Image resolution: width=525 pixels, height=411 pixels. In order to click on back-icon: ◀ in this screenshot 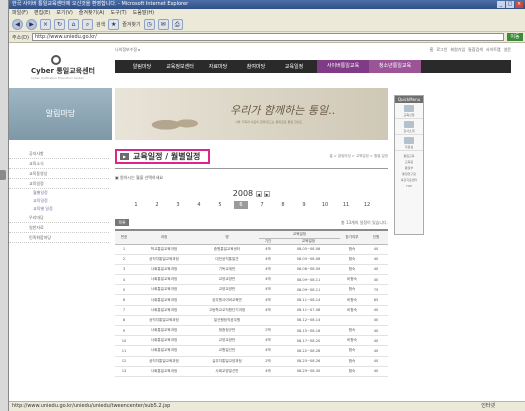, I will do `click(17, 24)`.